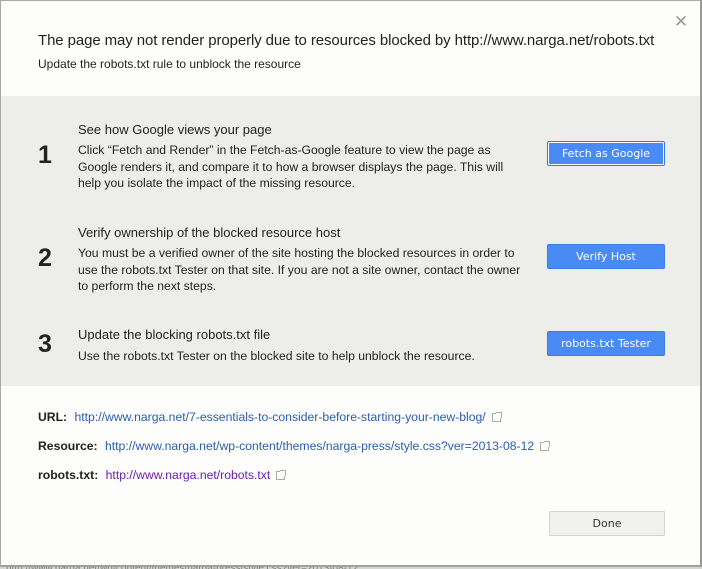 This screenshot has height=569, width=702. Describe the element at coordinates (45, 155) in the screenshot. I see `step-number: 1` at that location.